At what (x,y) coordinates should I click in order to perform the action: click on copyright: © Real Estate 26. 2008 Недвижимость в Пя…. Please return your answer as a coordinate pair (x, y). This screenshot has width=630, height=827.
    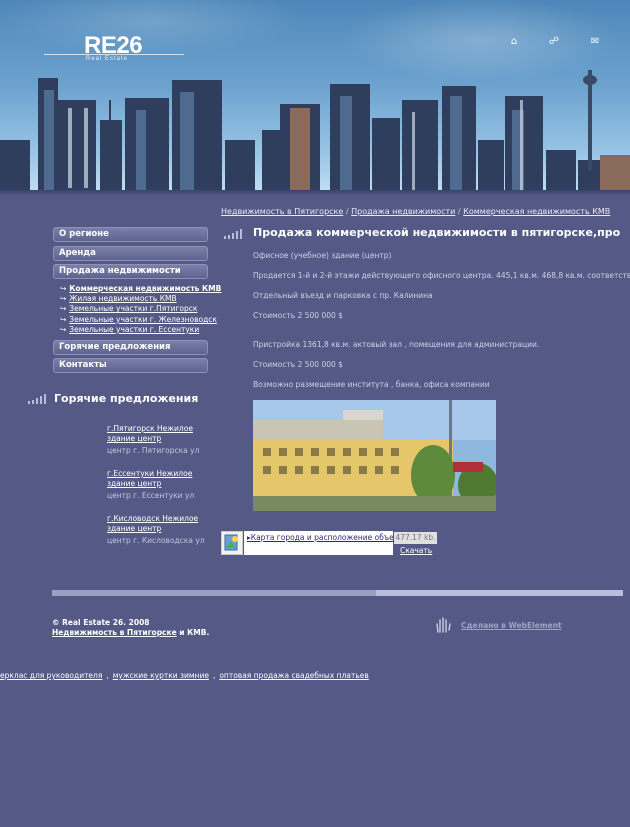
    Looking at the image, I should click on (130, 628).